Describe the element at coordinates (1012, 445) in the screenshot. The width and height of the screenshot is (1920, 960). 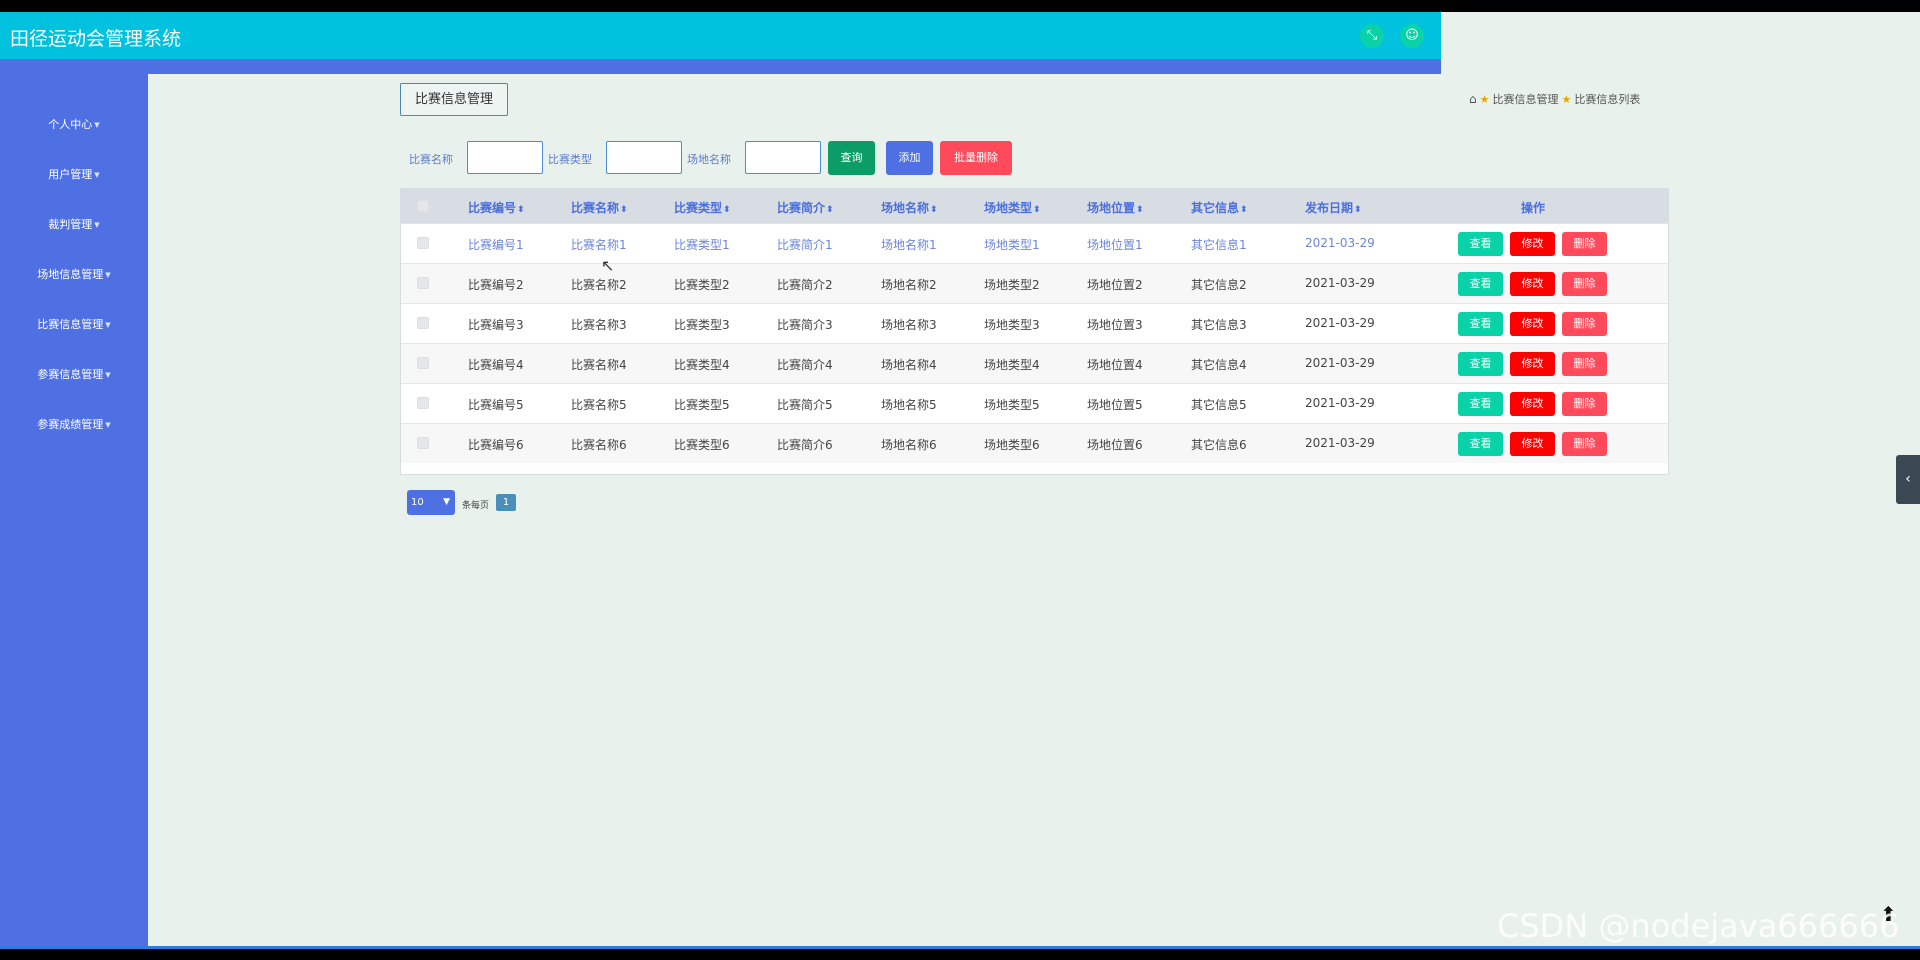
I see `table-cell: 场地类型6` at that location.